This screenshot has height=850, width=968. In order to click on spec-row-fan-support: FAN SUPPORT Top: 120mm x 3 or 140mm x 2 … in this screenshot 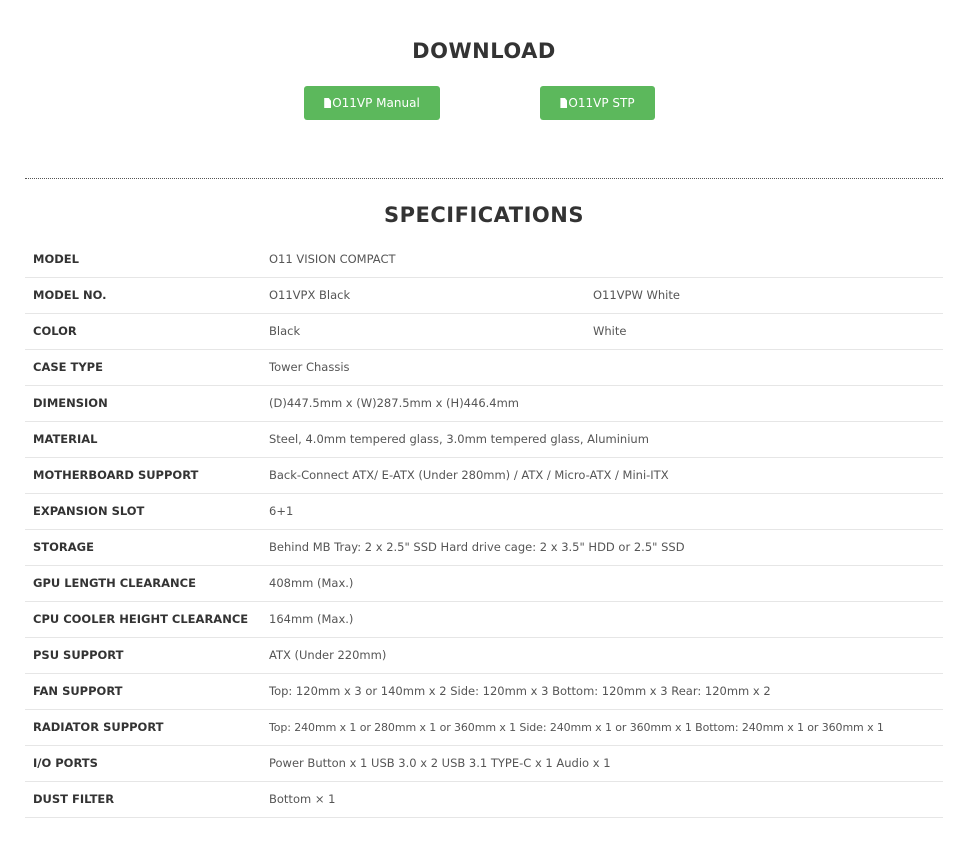, I will do `click(484, 692)`.